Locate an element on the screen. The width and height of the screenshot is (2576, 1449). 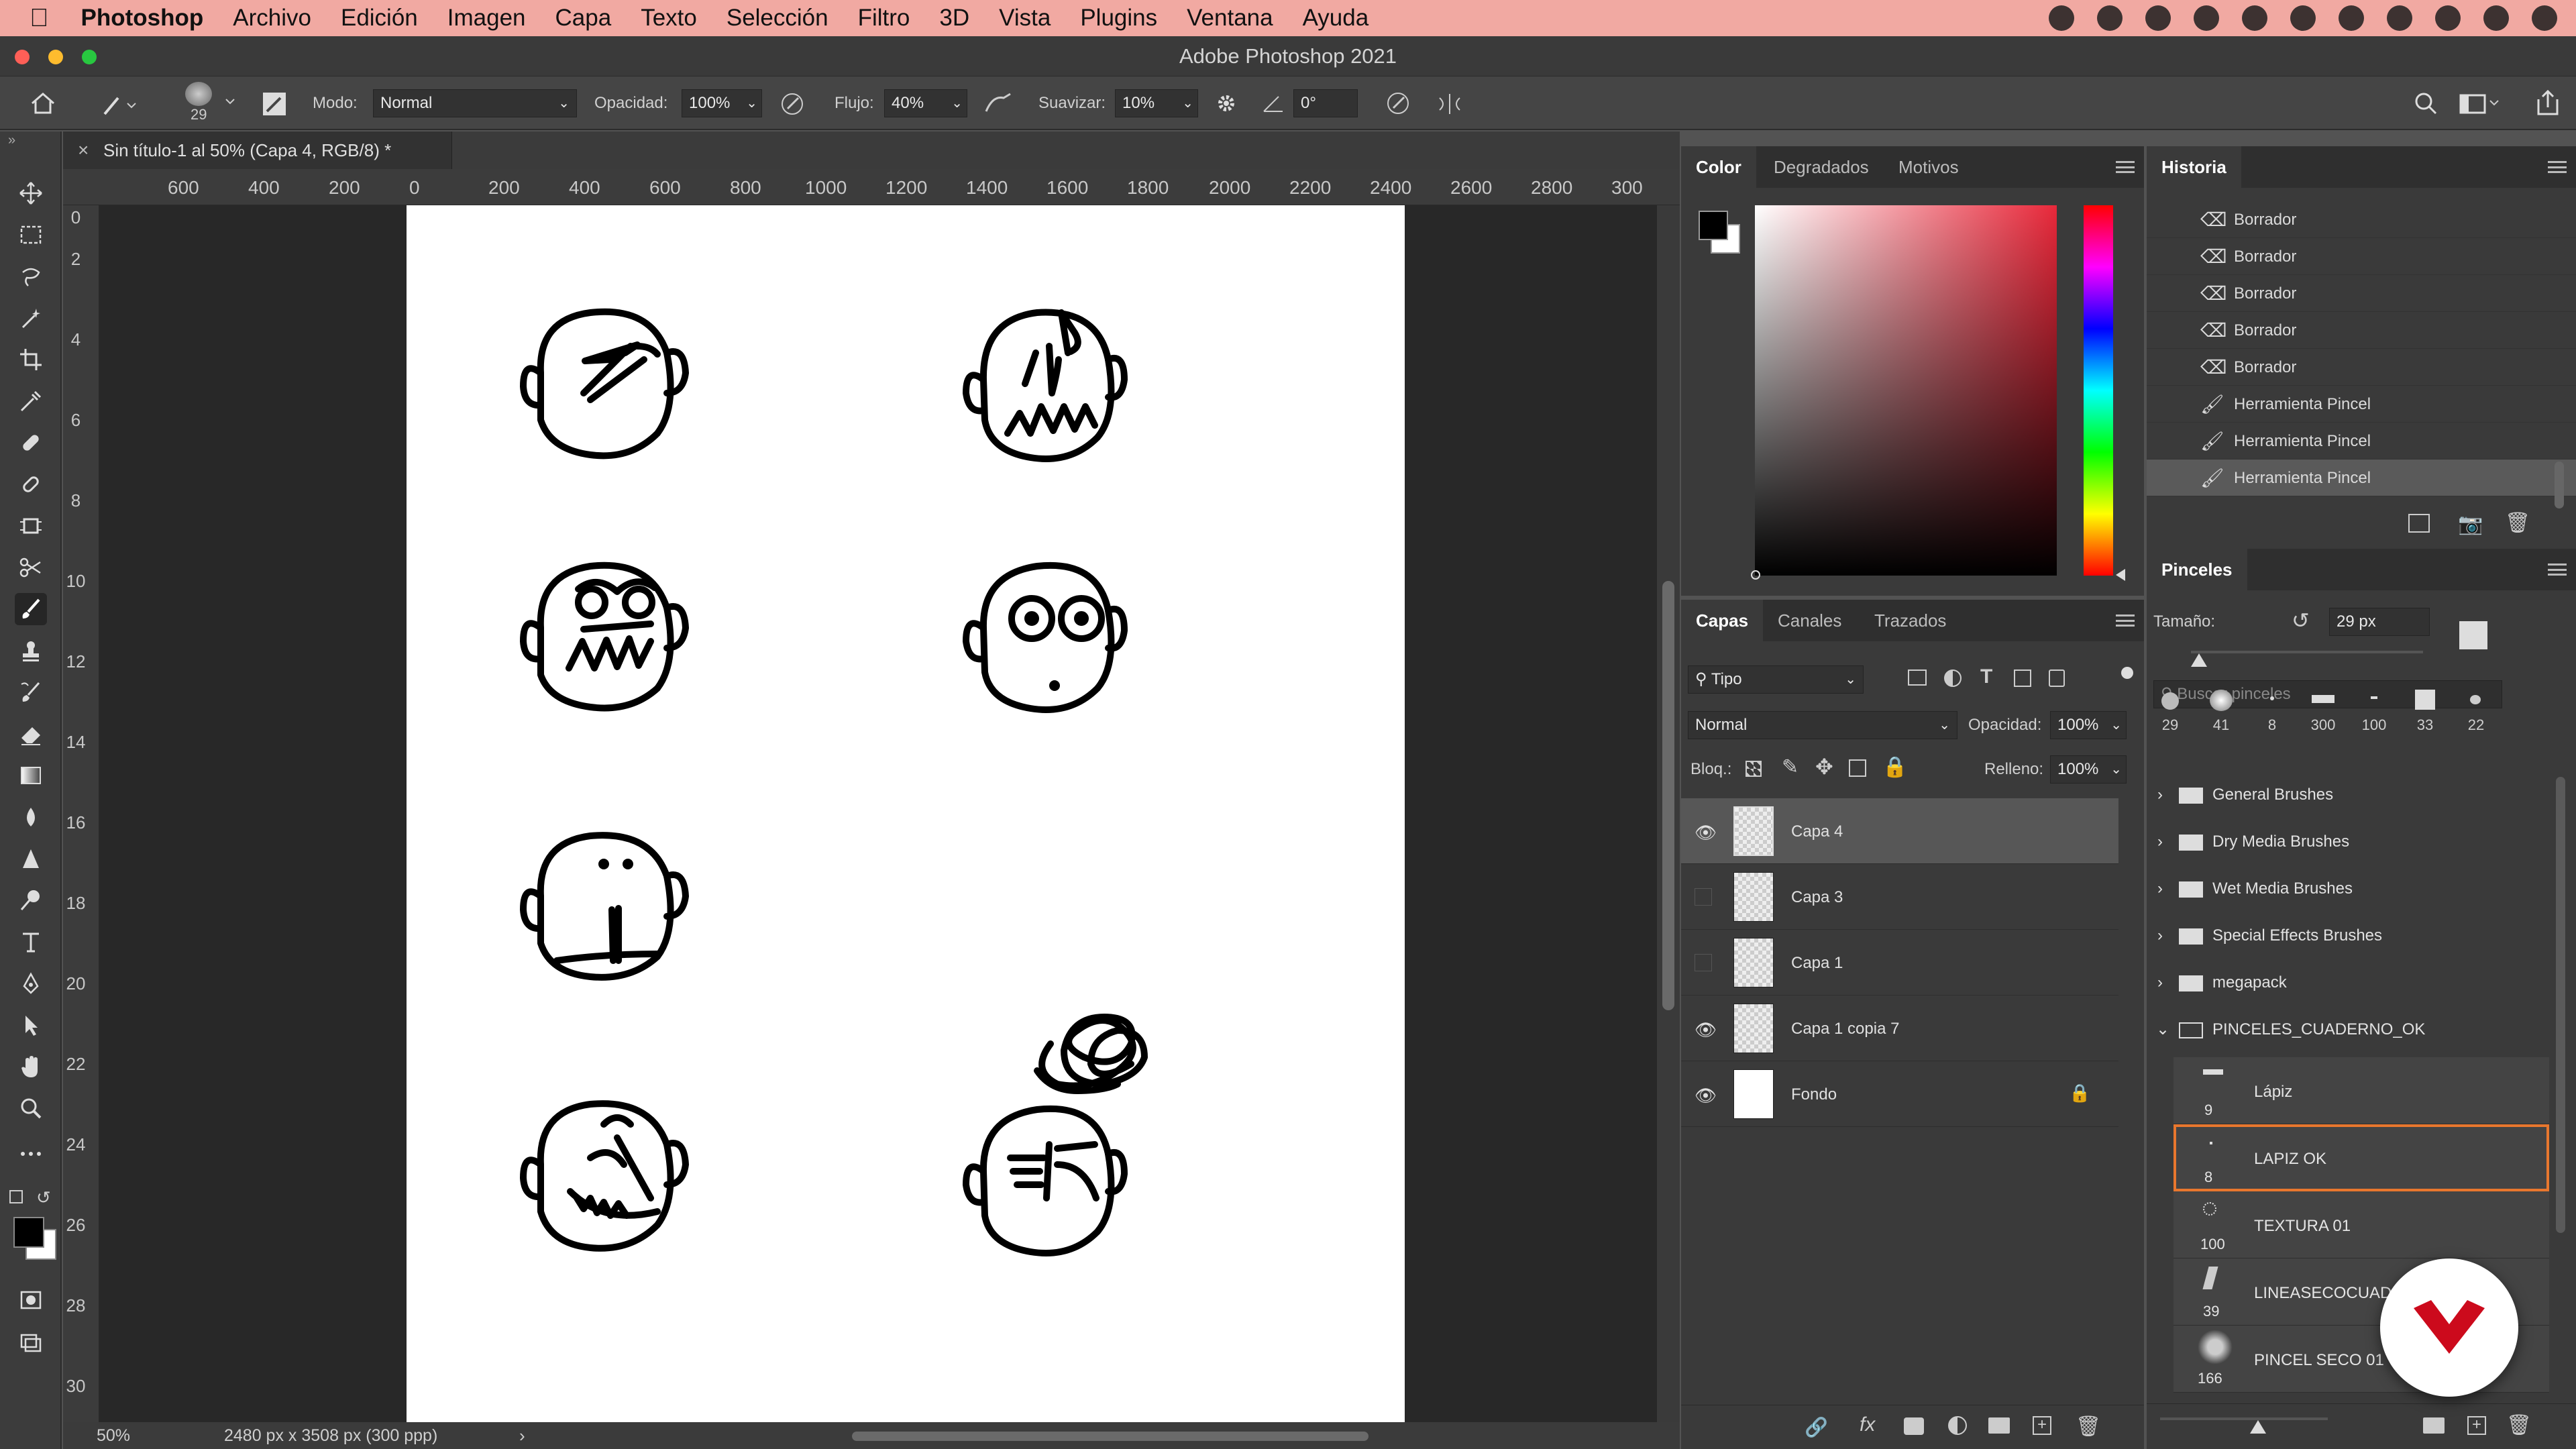
adjustment-layer-icon is located at coordinates (1957, 1425).